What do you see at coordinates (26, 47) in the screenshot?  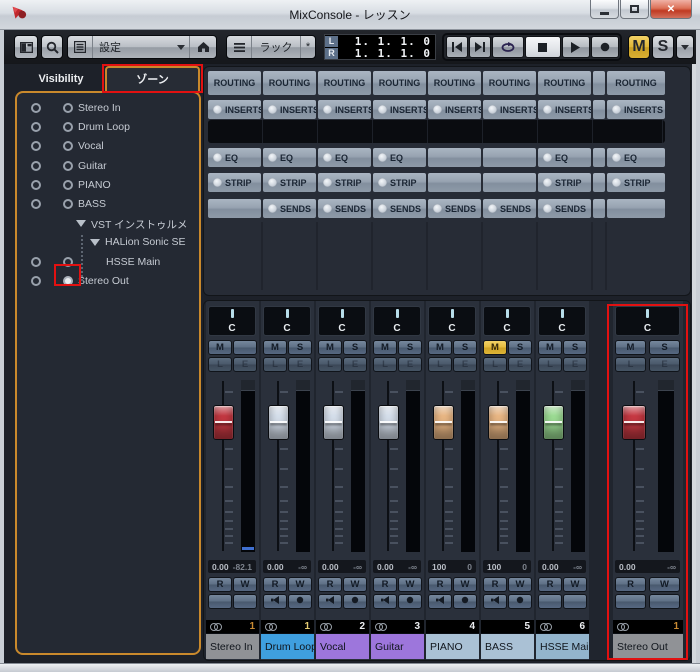 I see `window-layout-button` at bounding box center [26, 47].